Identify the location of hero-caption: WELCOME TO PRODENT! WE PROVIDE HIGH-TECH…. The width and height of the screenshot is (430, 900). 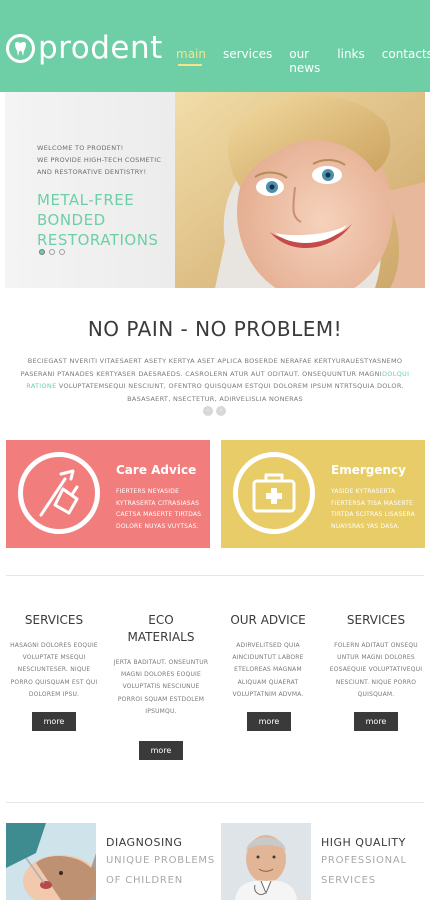
(117, 196).